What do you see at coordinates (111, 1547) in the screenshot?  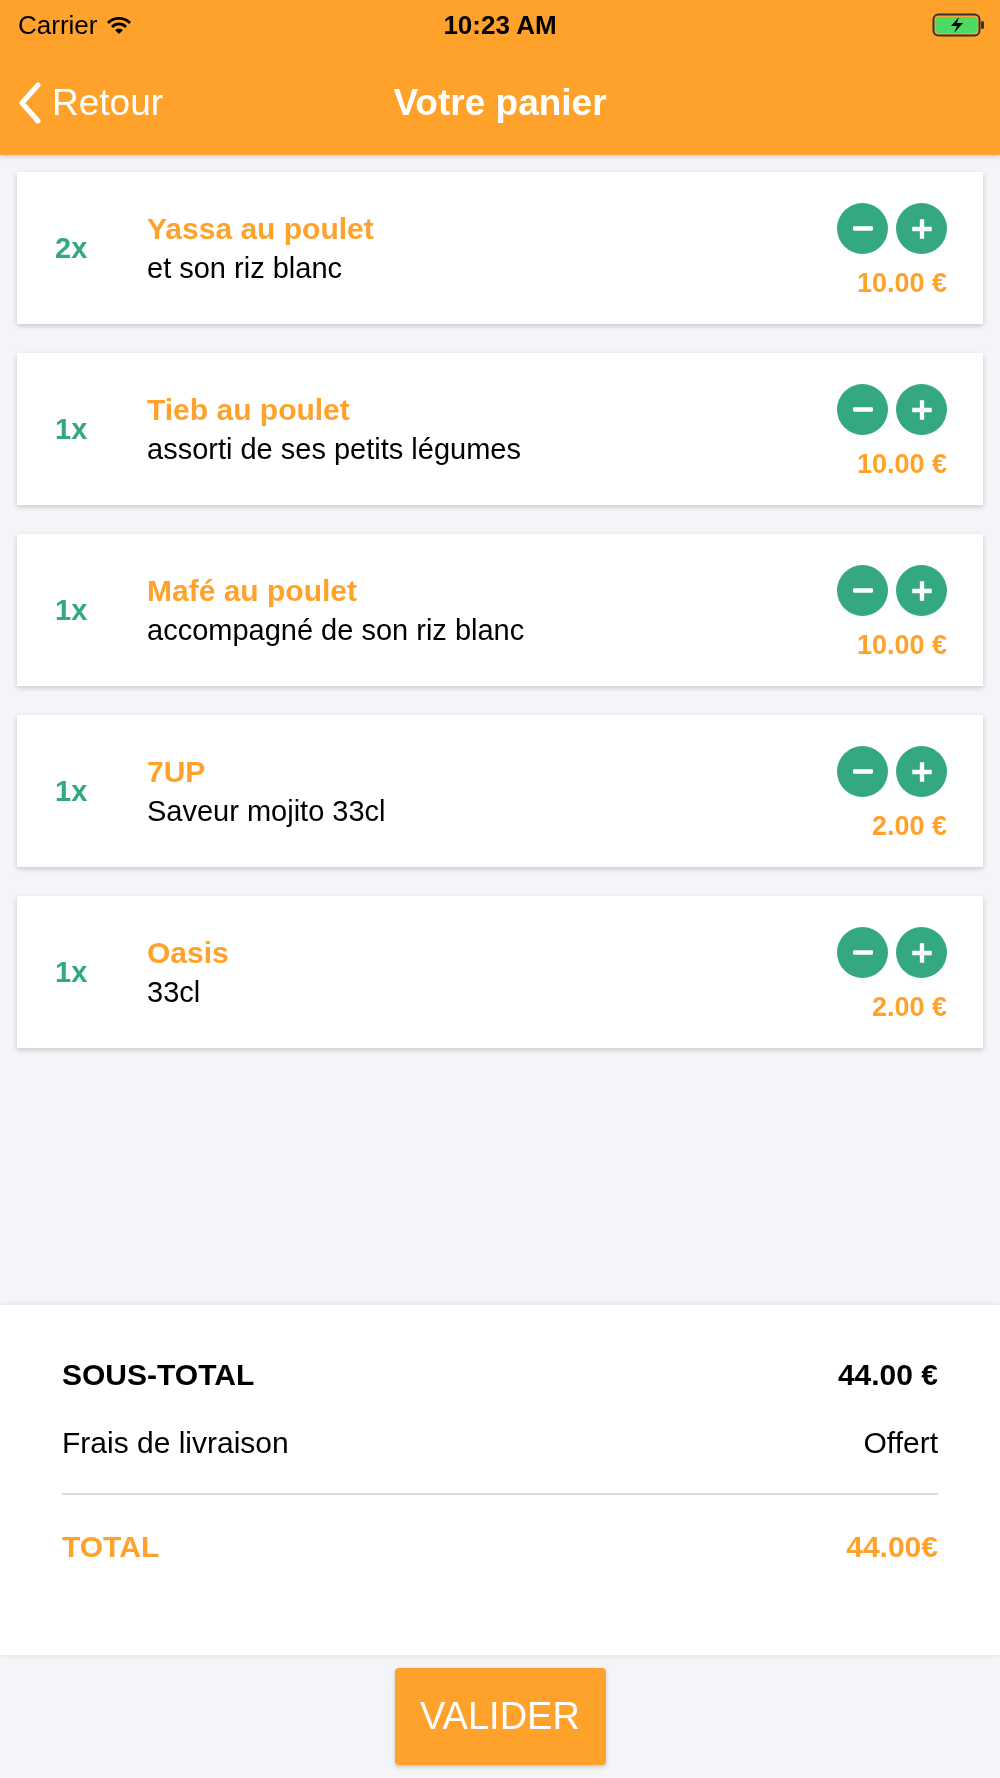 I see `total-label: TOTAL` at bounding box center [111, 1547].